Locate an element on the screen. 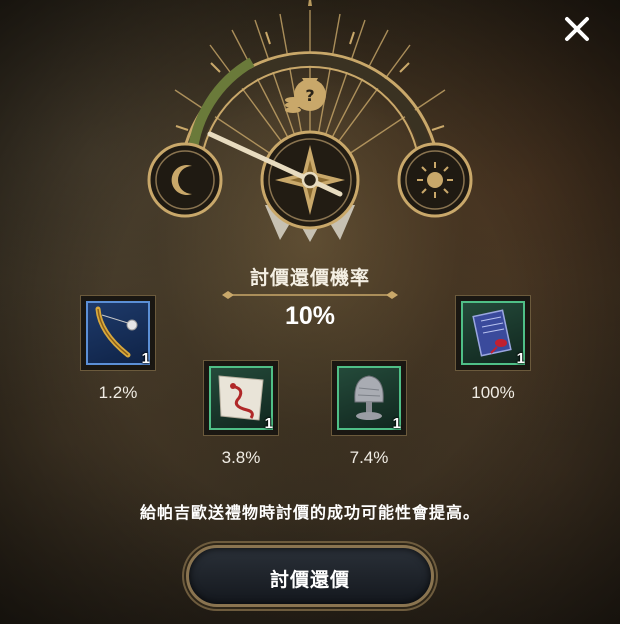  gift-chance: 100% is located at coordinates (493, 392).